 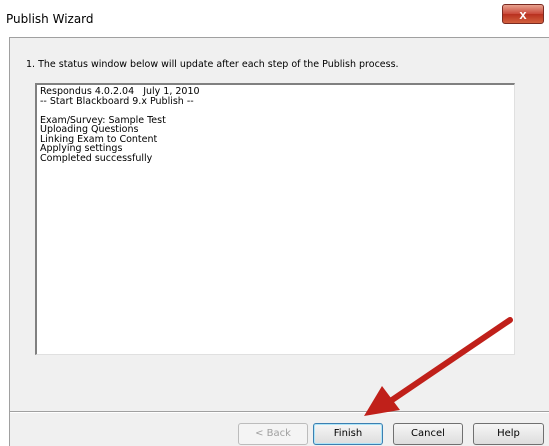 I want to click on close-button: x, so click(x=523, y=14).